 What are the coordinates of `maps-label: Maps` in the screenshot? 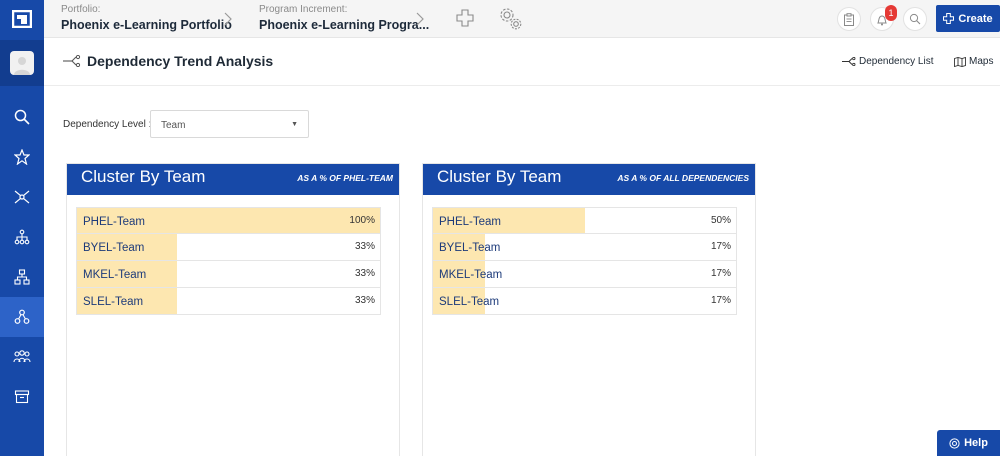 It's located at (981, 61).